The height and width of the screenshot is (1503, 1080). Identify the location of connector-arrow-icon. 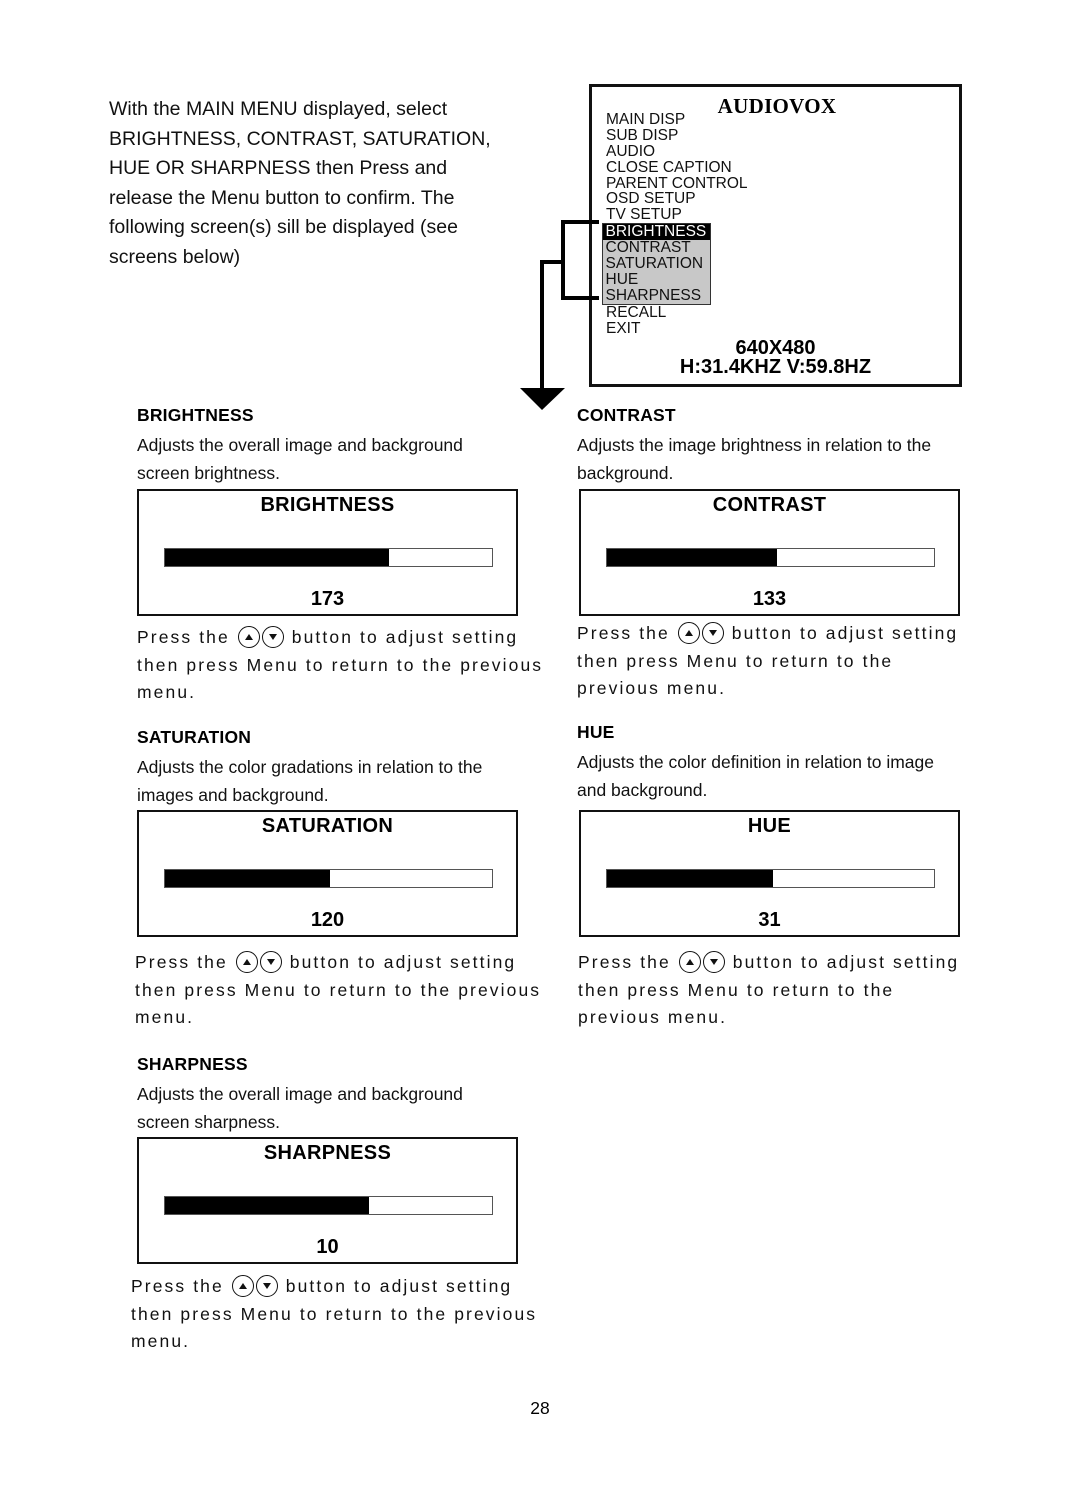
(559, 315).